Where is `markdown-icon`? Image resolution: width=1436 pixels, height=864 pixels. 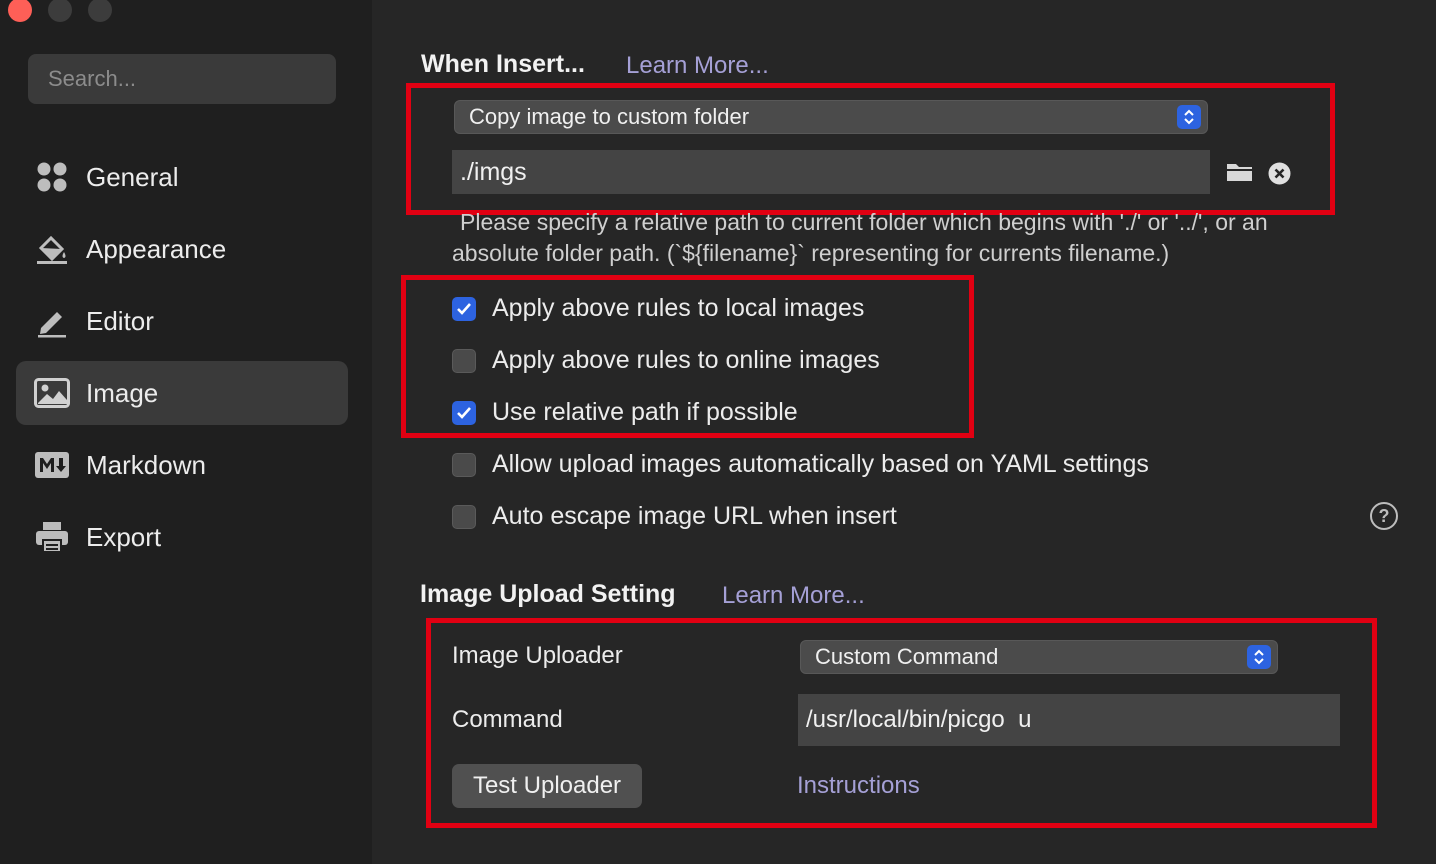
markdown-icon is located at coordinates (52, 465).